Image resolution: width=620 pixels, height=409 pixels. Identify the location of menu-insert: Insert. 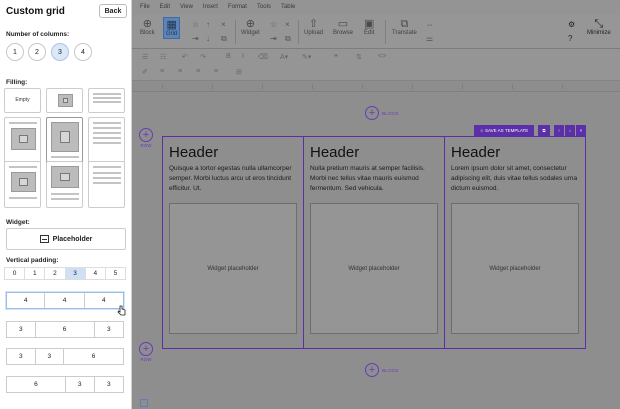
(210, 7).